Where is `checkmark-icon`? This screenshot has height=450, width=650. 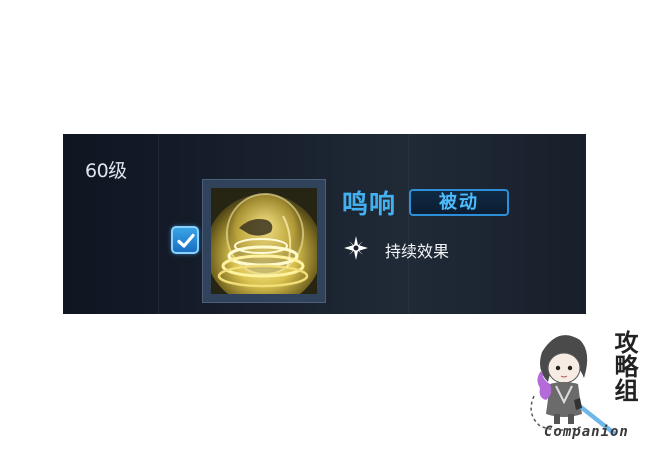 checkmark-icon is located at coordinates (186, 240).